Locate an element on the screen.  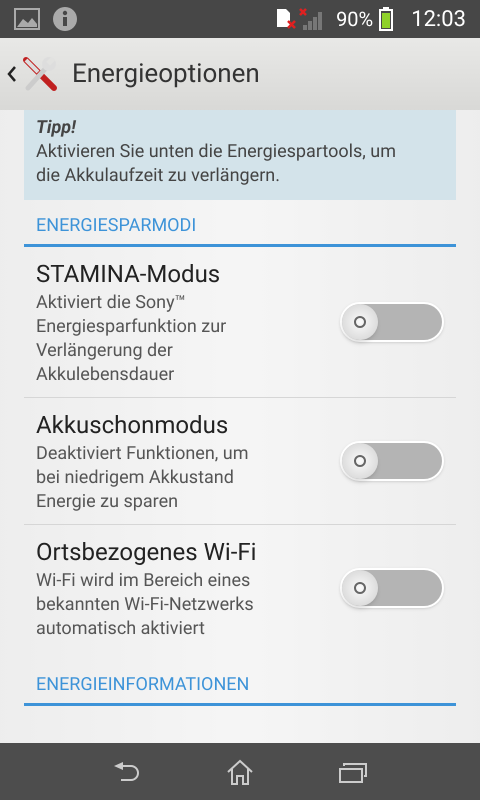
setting-summary: Aktiviert die Sony™ Energiesparfunktion zur Verlängerung der Akkulebensdauer is located at coordinates (132, 339).